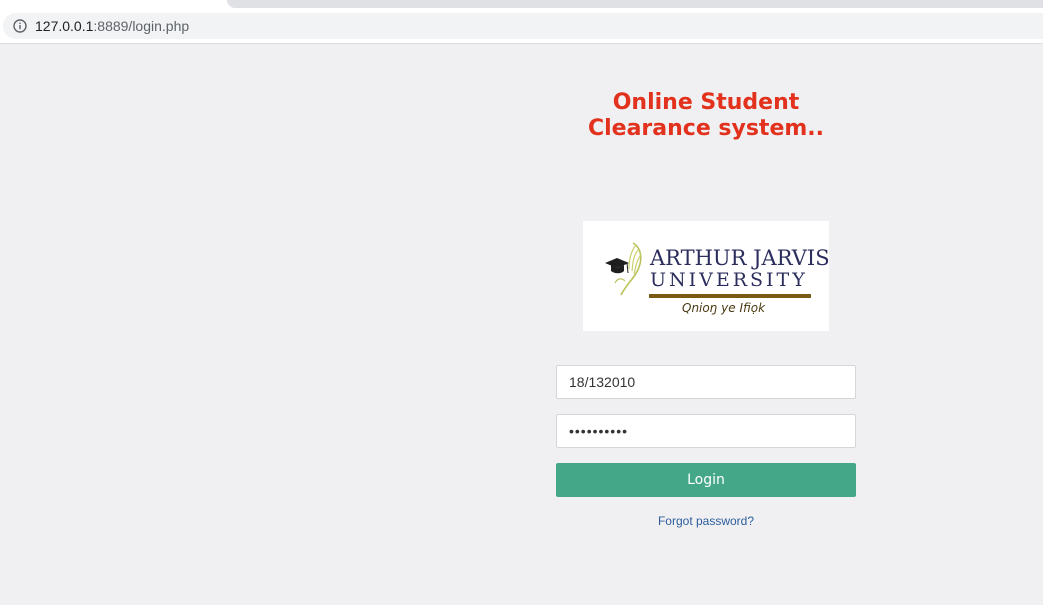  What do you see at coordinates (706, 128) in the screenshot?
I see `title-line-2: Clearance system..` at bounding box center [706, 128].